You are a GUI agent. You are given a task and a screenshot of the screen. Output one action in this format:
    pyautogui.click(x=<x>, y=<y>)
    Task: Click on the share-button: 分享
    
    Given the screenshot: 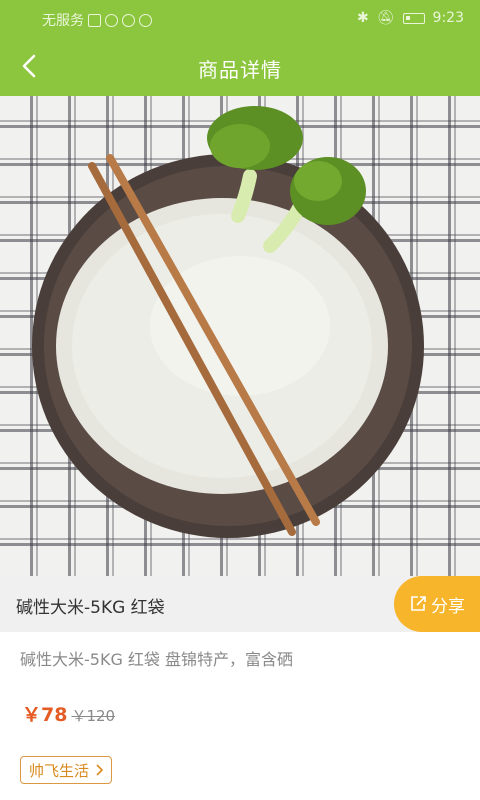 What is the action you would take?
    pyautogui.click(x=437, y=604)
    